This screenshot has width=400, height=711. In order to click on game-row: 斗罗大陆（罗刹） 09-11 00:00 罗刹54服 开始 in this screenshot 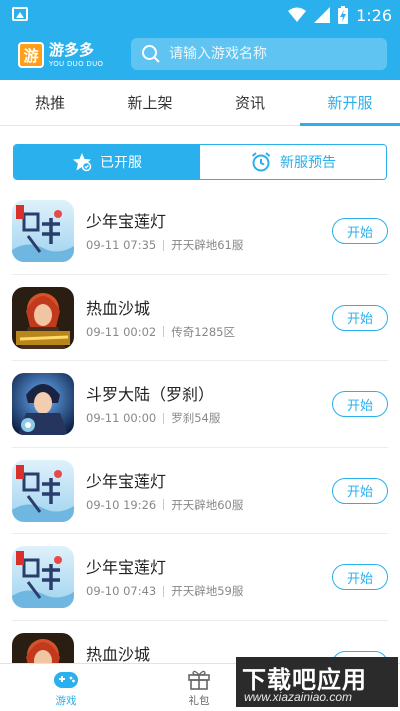, I will do `click(200, 404)`.